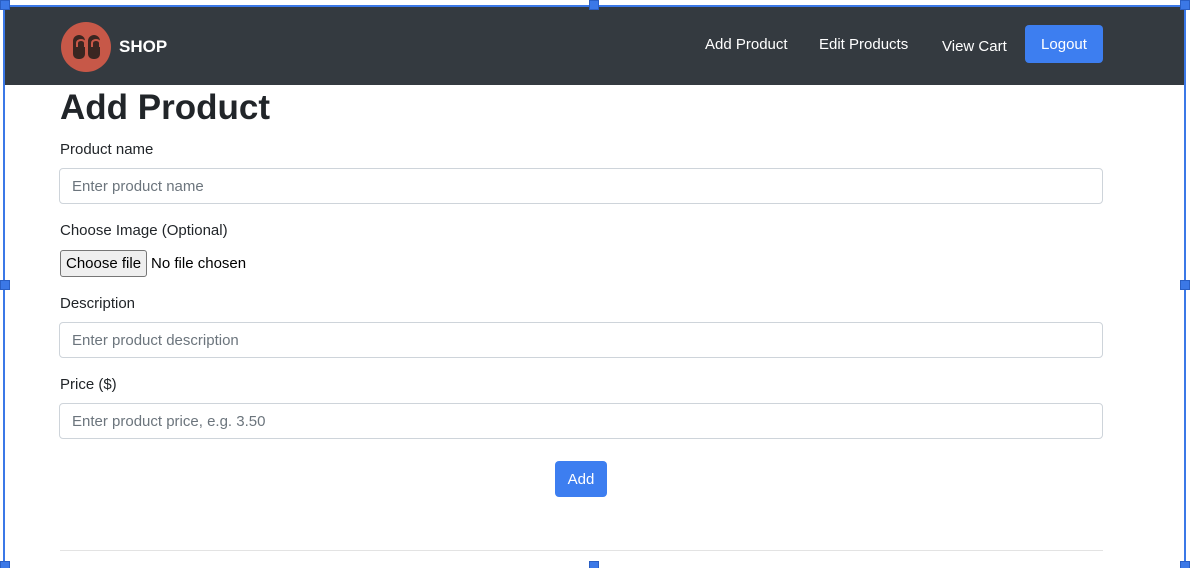  Describe the element at coordinates (199, 263) in the screenshot. I see `file-status: No file chosen` at that location.